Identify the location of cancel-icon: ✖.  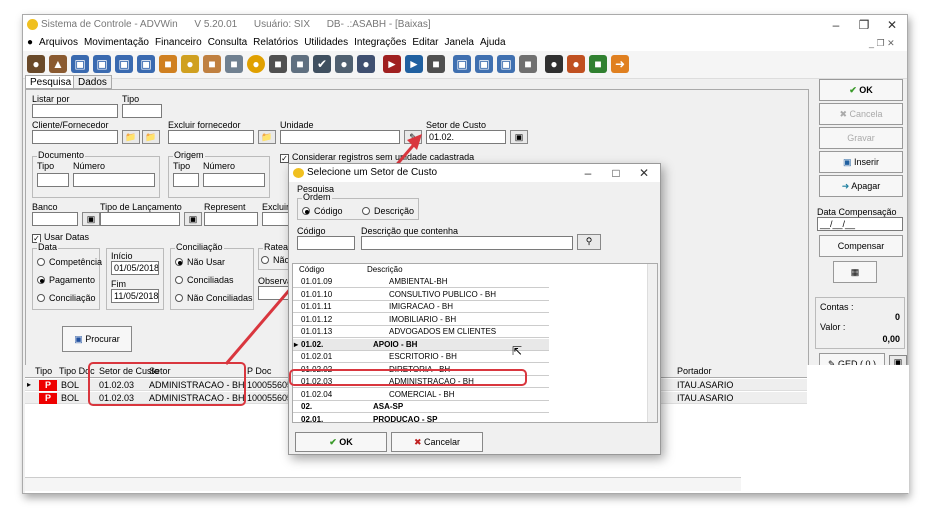
(417, 442).